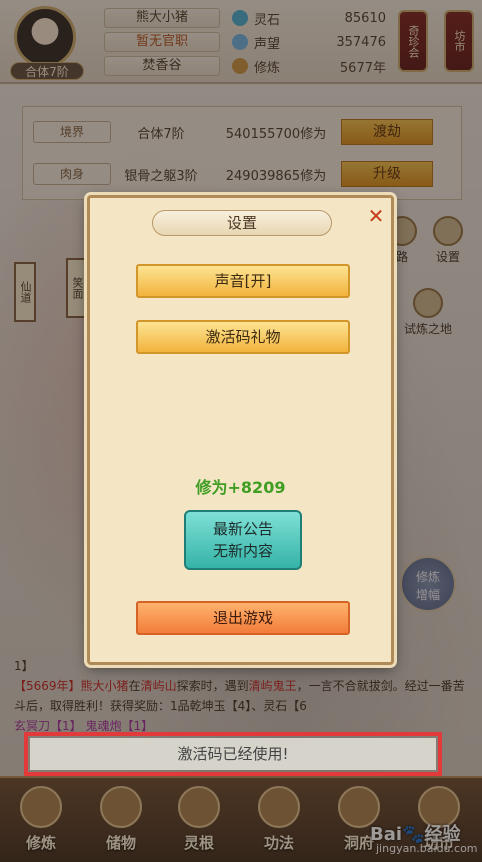 Image resolution: width=482 pixels, height=862 pixels. What do you see at coordinates (243, 337) in the screenshot?
I see `redeem-code-button: 激活码礼物` at bounding box center [243, 337].